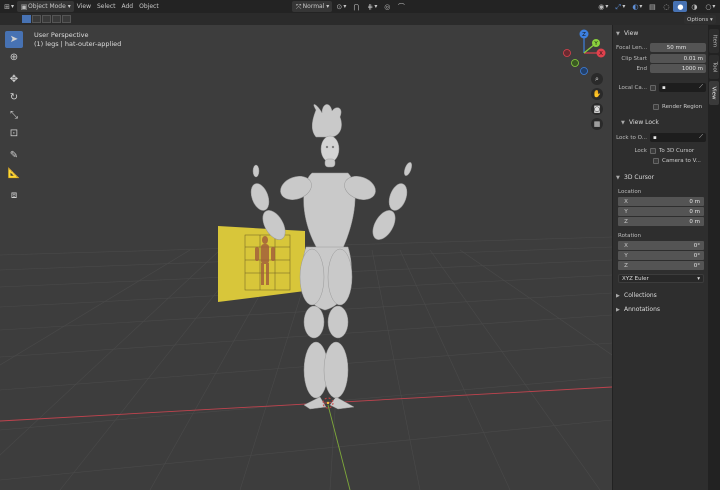 This screenshot has width=720, height=490. I want to click on focal-length-field: 50 mm, so click(678, 47).